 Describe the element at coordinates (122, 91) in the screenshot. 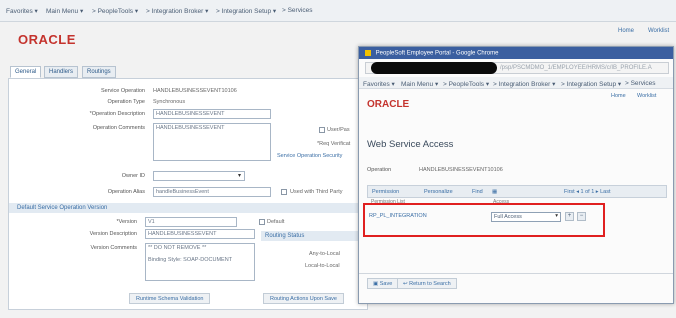

I see `service-operation-label: Service Operation` at that location.